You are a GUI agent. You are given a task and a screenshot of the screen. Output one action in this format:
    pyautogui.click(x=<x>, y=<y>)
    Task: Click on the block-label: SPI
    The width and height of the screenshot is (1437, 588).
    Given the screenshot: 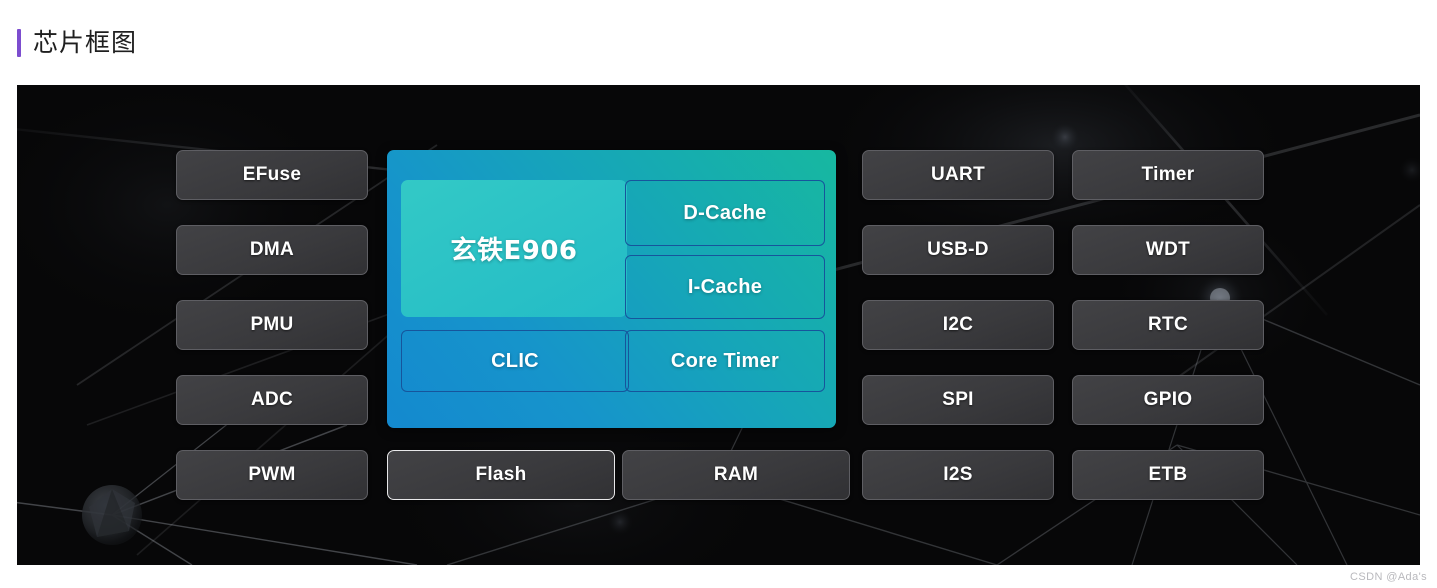 What is the action you would take?
    pyautogui.click(x=958, y=399)
    